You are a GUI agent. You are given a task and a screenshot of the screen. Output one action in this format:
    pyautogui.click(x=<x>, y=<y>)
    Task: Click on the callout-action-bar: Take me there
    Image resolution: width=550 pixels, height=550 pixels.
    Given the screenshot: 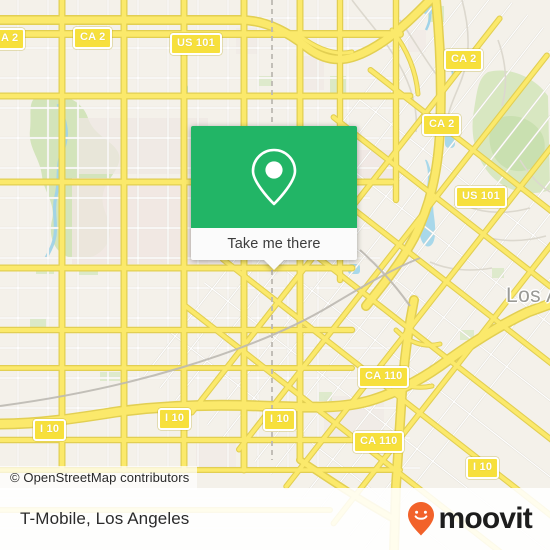 What is the action you would take?
    pyautogui.click(x=274, y=244)
    